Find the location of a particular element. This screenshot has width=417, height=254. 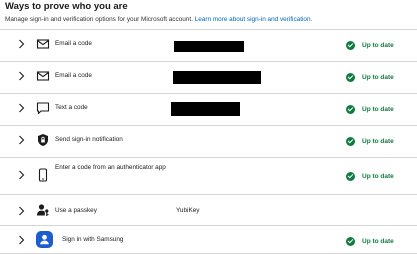

method-value: YubiKey is located at coordinates (188, 210).